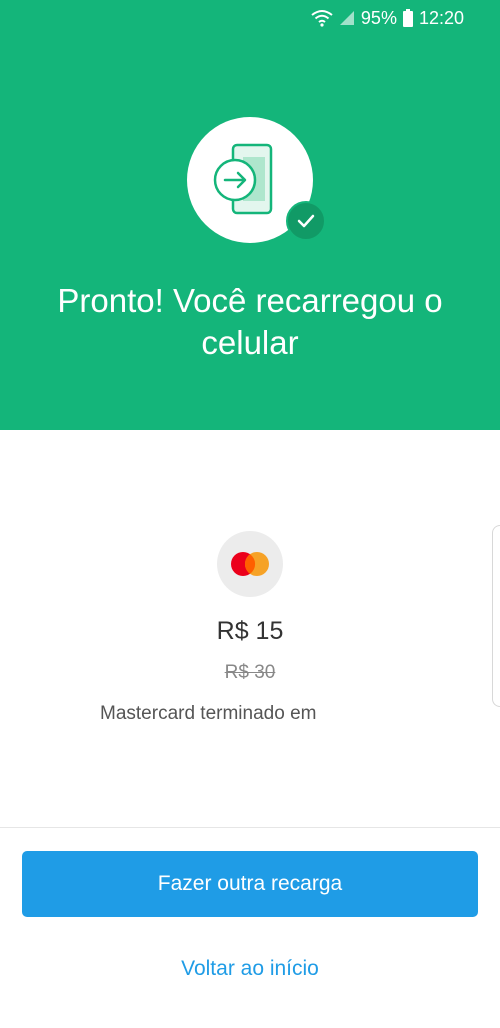 This screenshot has height=1028, width=500. Describe the element at coordinates (378, 17) in the screenshot. I see `battery-percentage: 95%` at that location.